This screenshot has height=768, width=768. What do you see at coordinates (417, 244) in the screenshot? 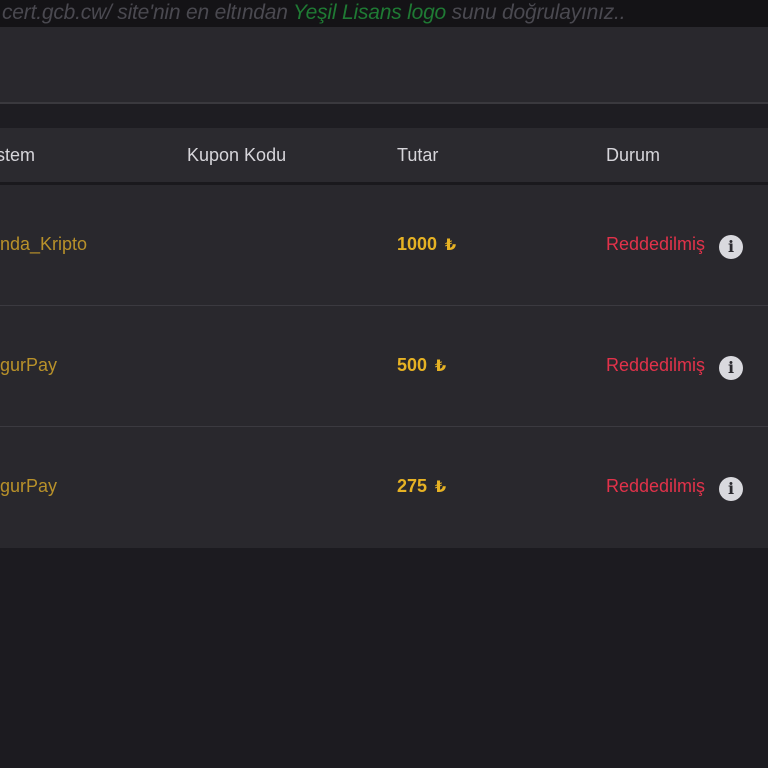
I see `row-amount-value: 1000` at bounding box center [417, 244].